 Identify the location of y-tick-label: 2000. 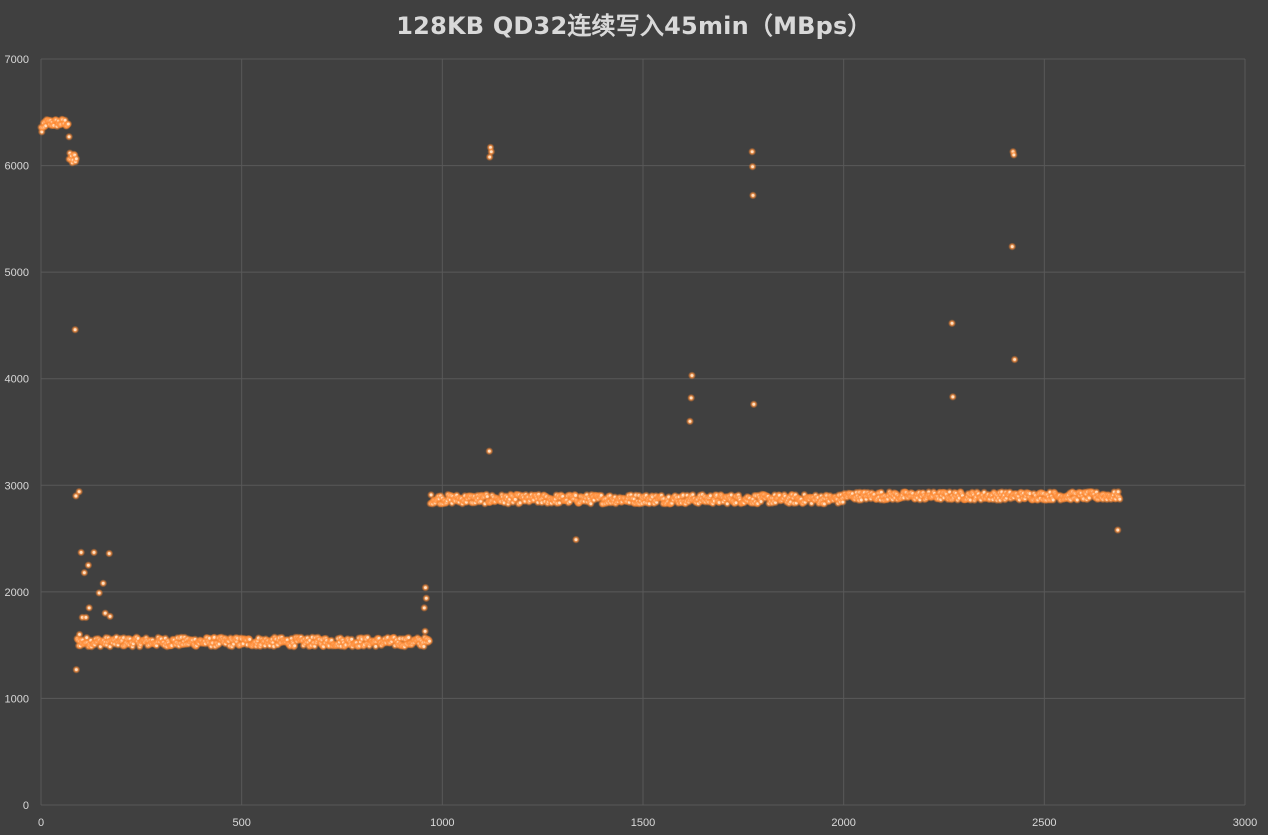
(17, 593).